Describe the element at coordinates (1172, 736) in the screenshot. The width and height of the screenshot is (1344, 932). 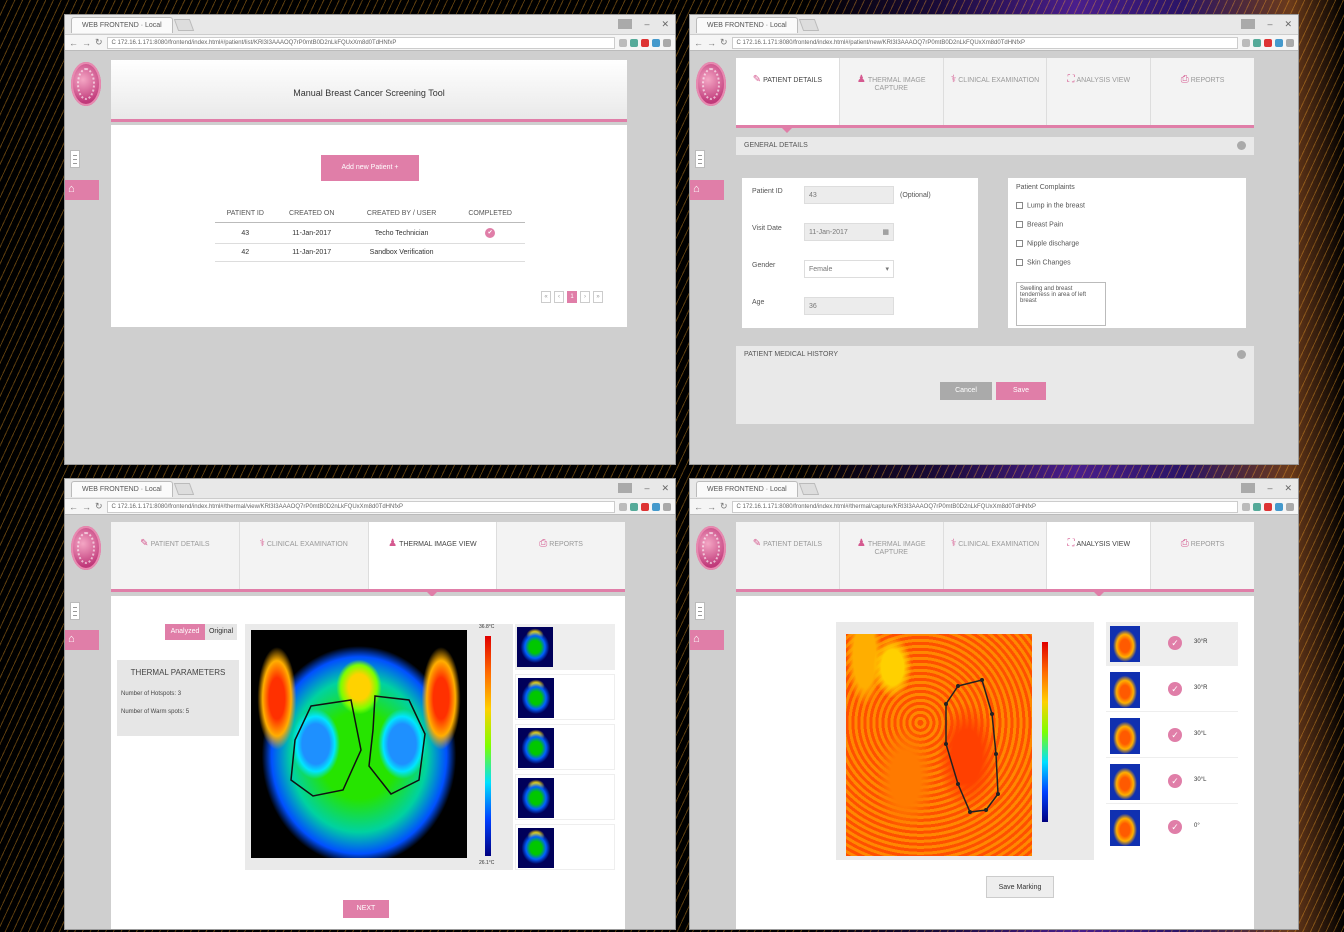
I see `thumbnail-row: ✓ 30°L` at that location.